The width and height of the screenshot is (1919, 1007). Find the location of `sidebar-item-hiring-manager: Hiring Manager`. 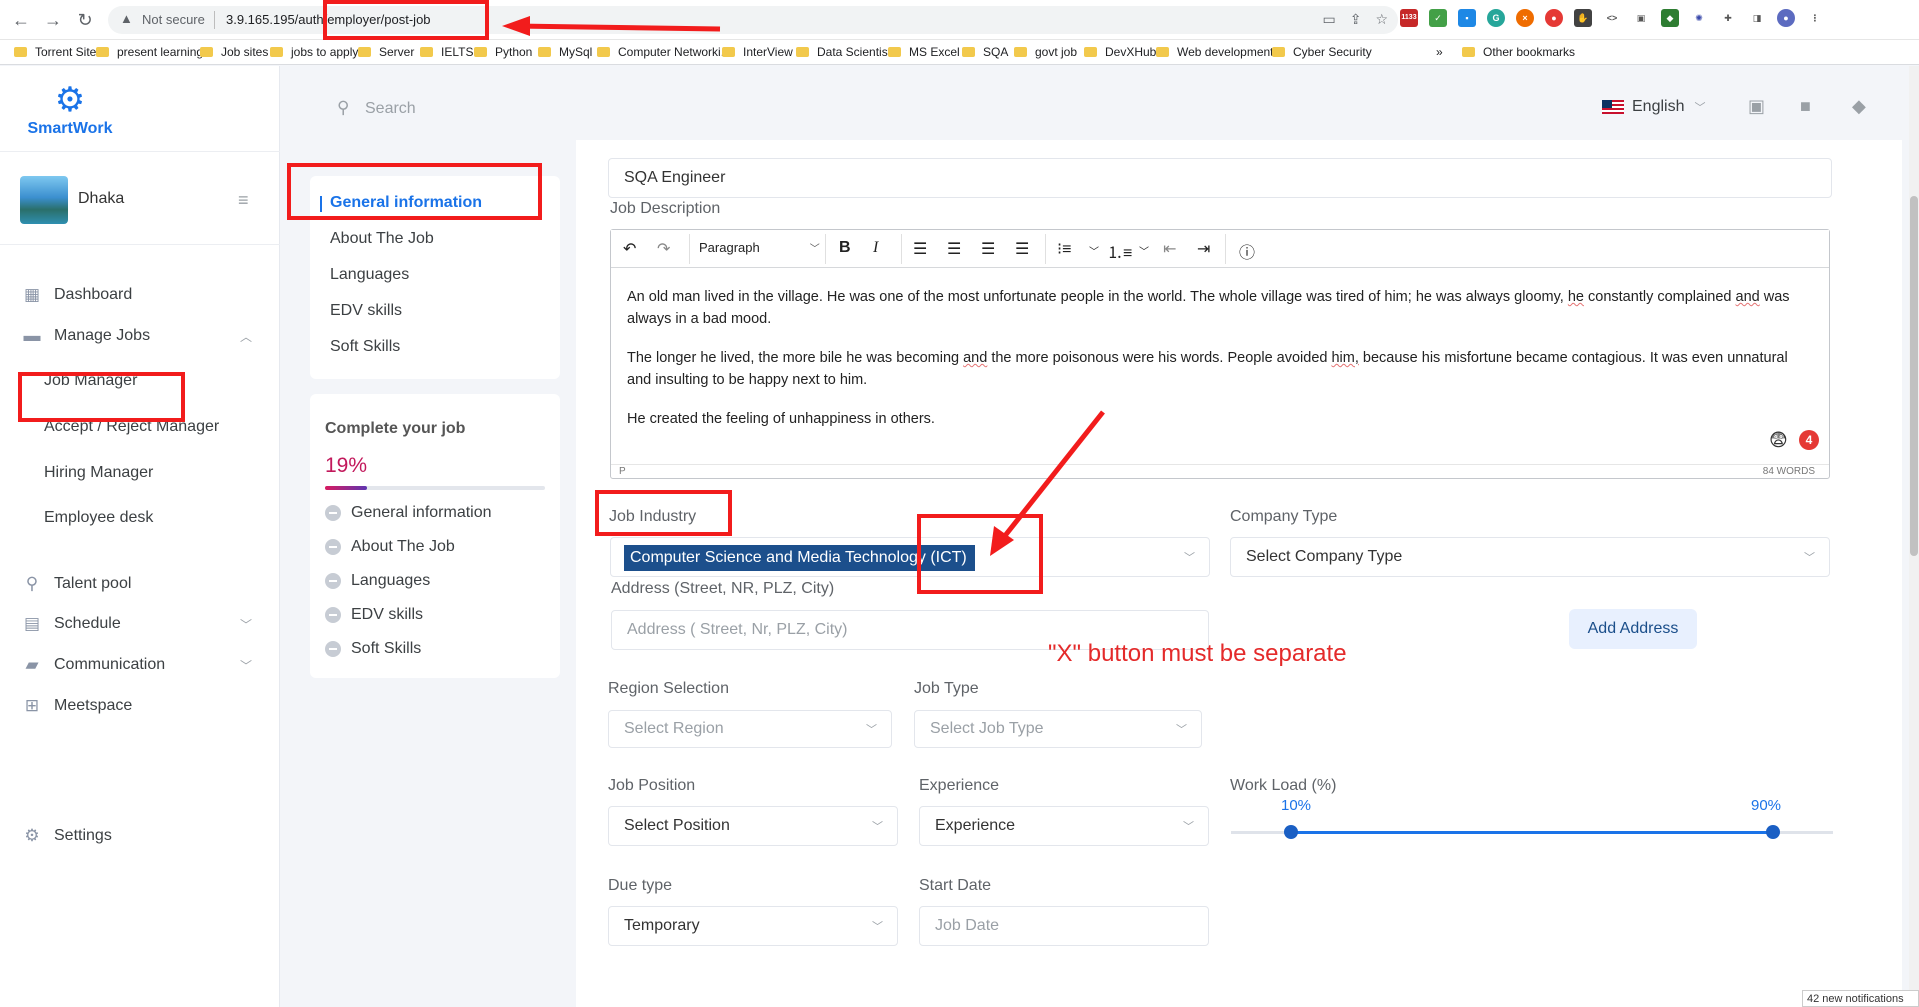

sidebar-item-hiring-manager: Hiring Manager is located at coordinates (98, 473).